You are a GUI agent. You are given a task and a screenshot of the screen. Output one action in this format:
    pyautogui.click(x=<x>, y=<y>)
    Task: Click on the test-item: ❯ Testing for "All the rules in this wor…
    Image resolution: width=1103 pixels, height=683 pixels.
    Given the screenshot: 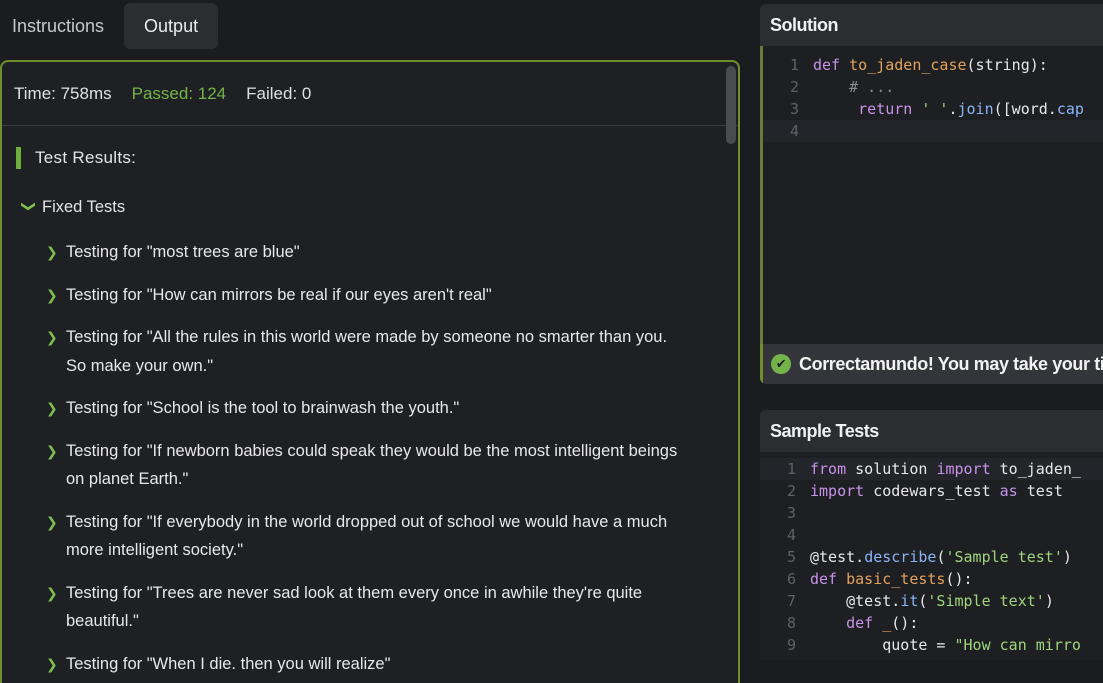 What is the action you would take?
    pyautogui.click(x=366, y=351)
    